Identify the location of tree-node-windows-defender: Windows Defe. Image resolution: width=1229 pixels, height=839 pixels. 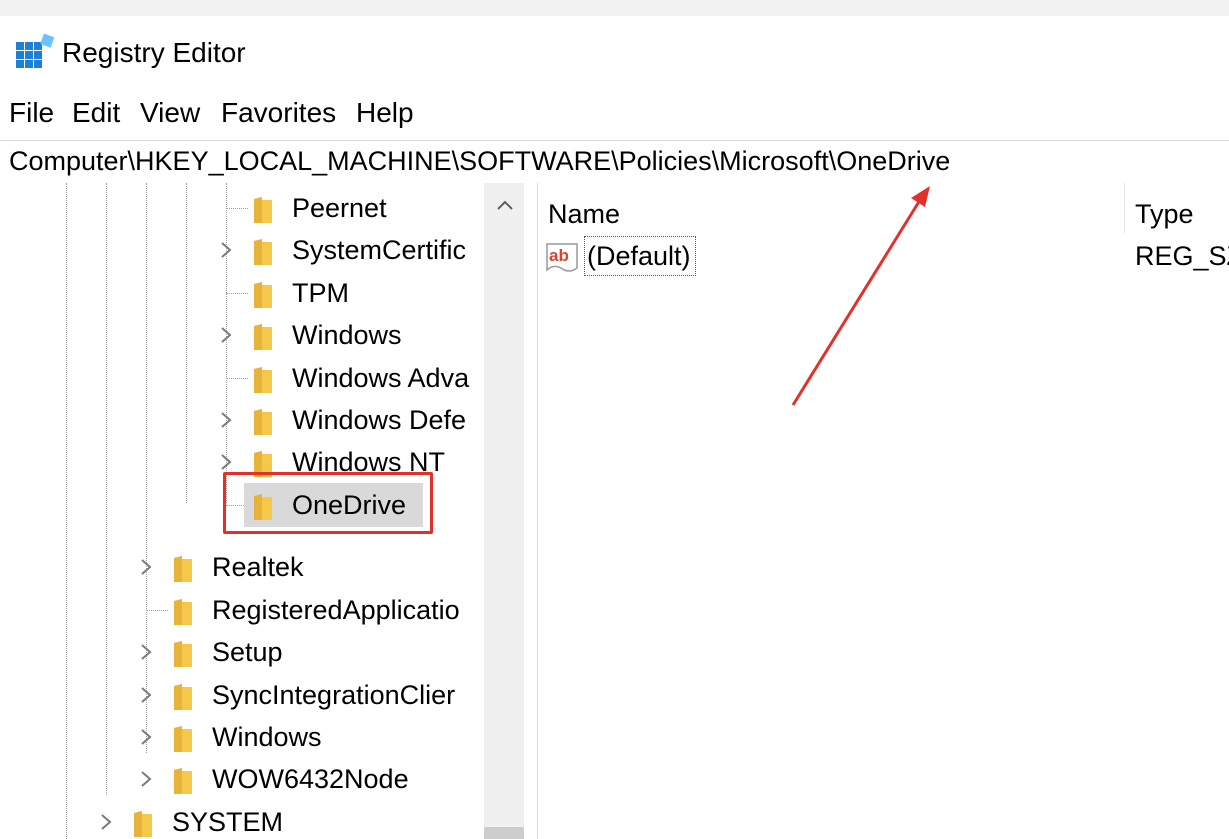
(350, 420).